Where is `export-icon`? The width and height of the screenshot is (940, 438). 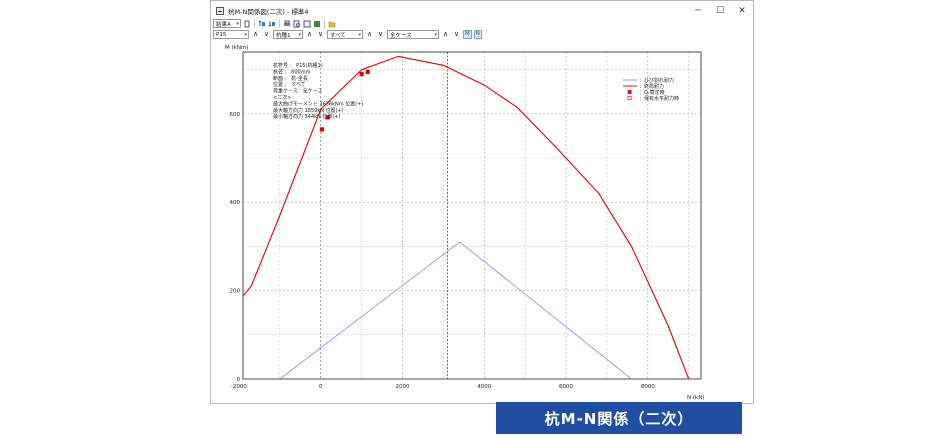
export-icon is located at coordinates (307, 24).